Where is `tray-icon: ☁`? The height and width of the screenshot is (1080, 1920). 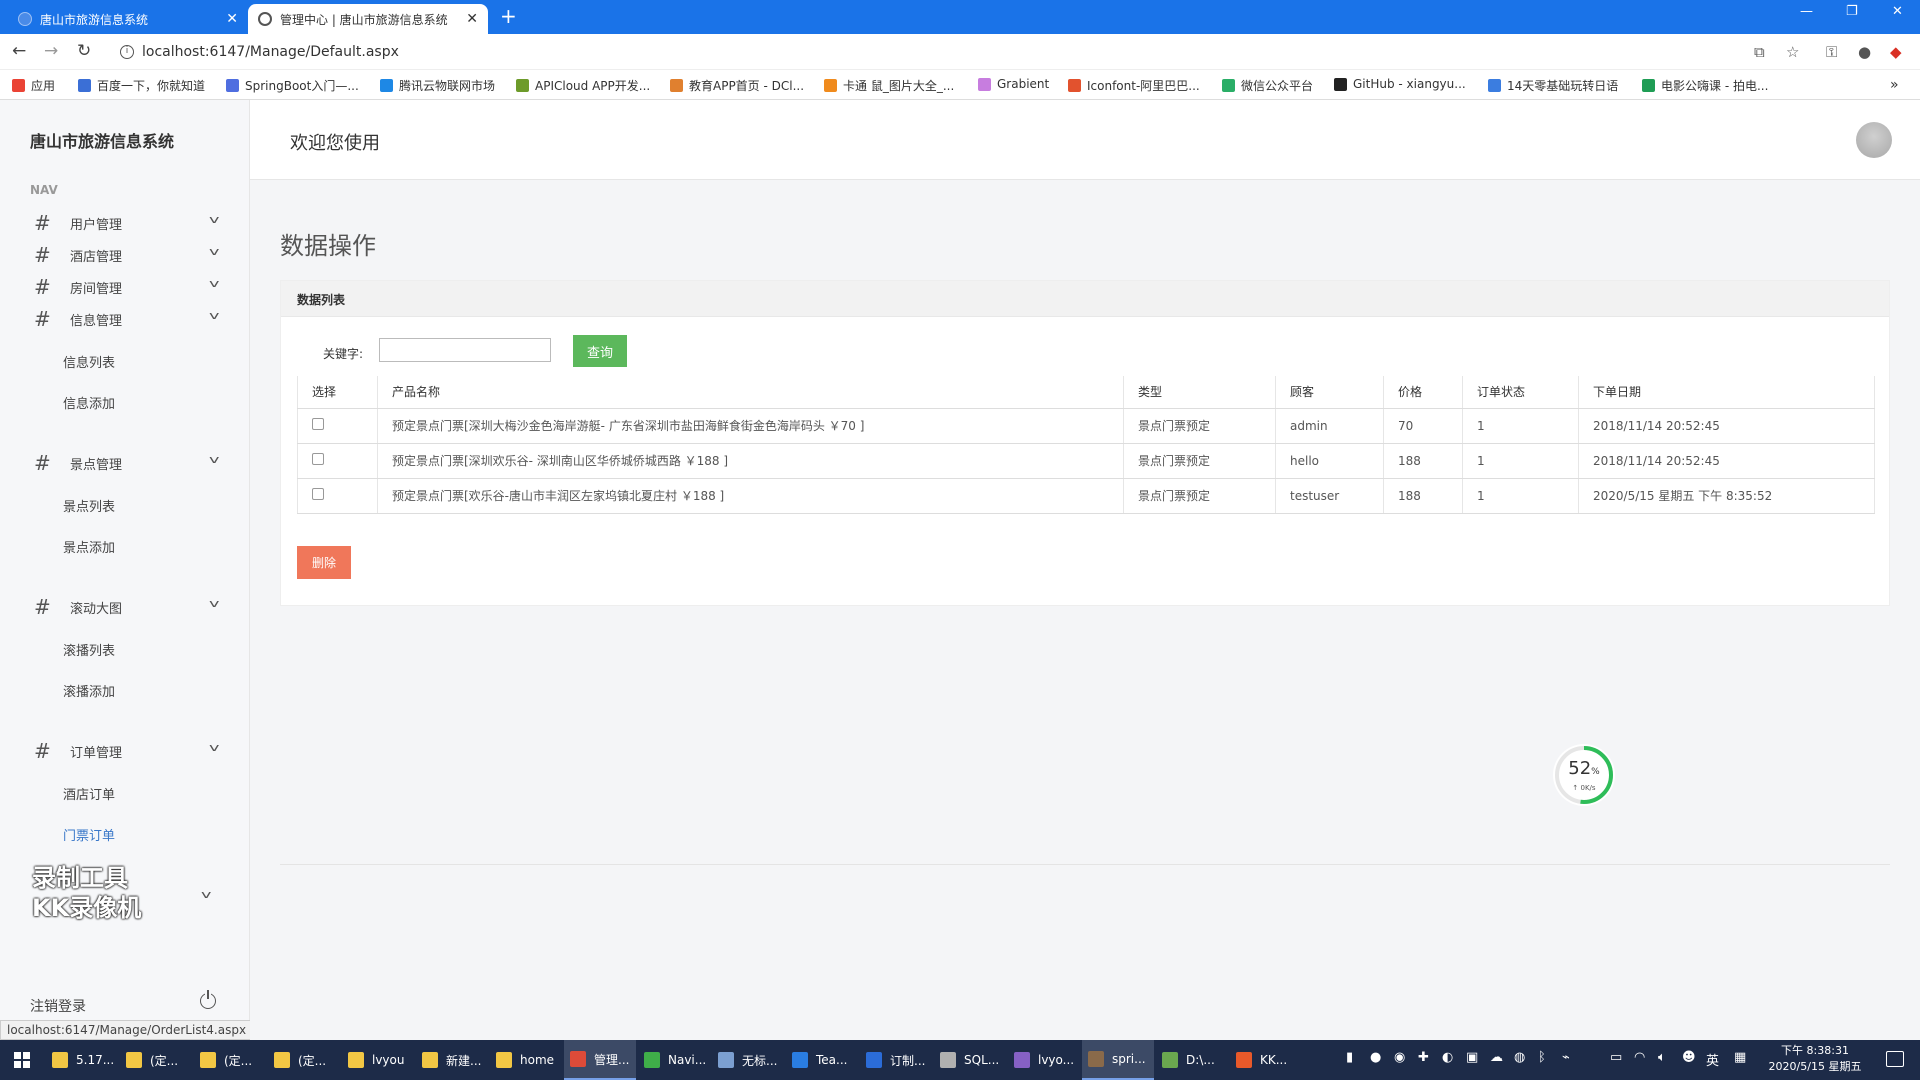 tray-icon: ☁ is located at coordinates (1496, 1057).